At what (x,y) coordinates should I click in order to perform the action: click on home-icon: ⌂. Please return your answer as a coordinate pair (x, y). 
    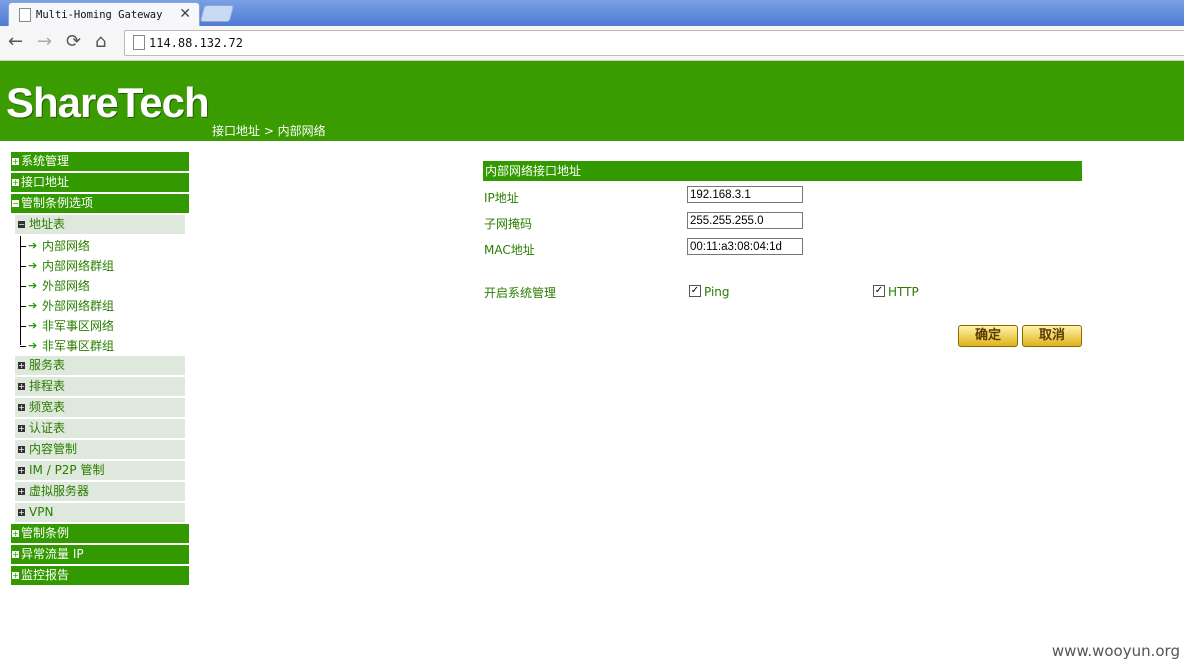
    Looking at the image, I should click on (100, 42).